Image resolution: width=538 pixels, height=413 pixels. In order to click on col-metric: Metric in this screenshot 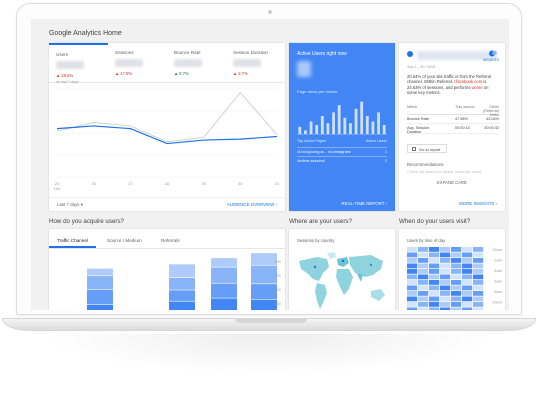, I will do `click(412, 107)`.